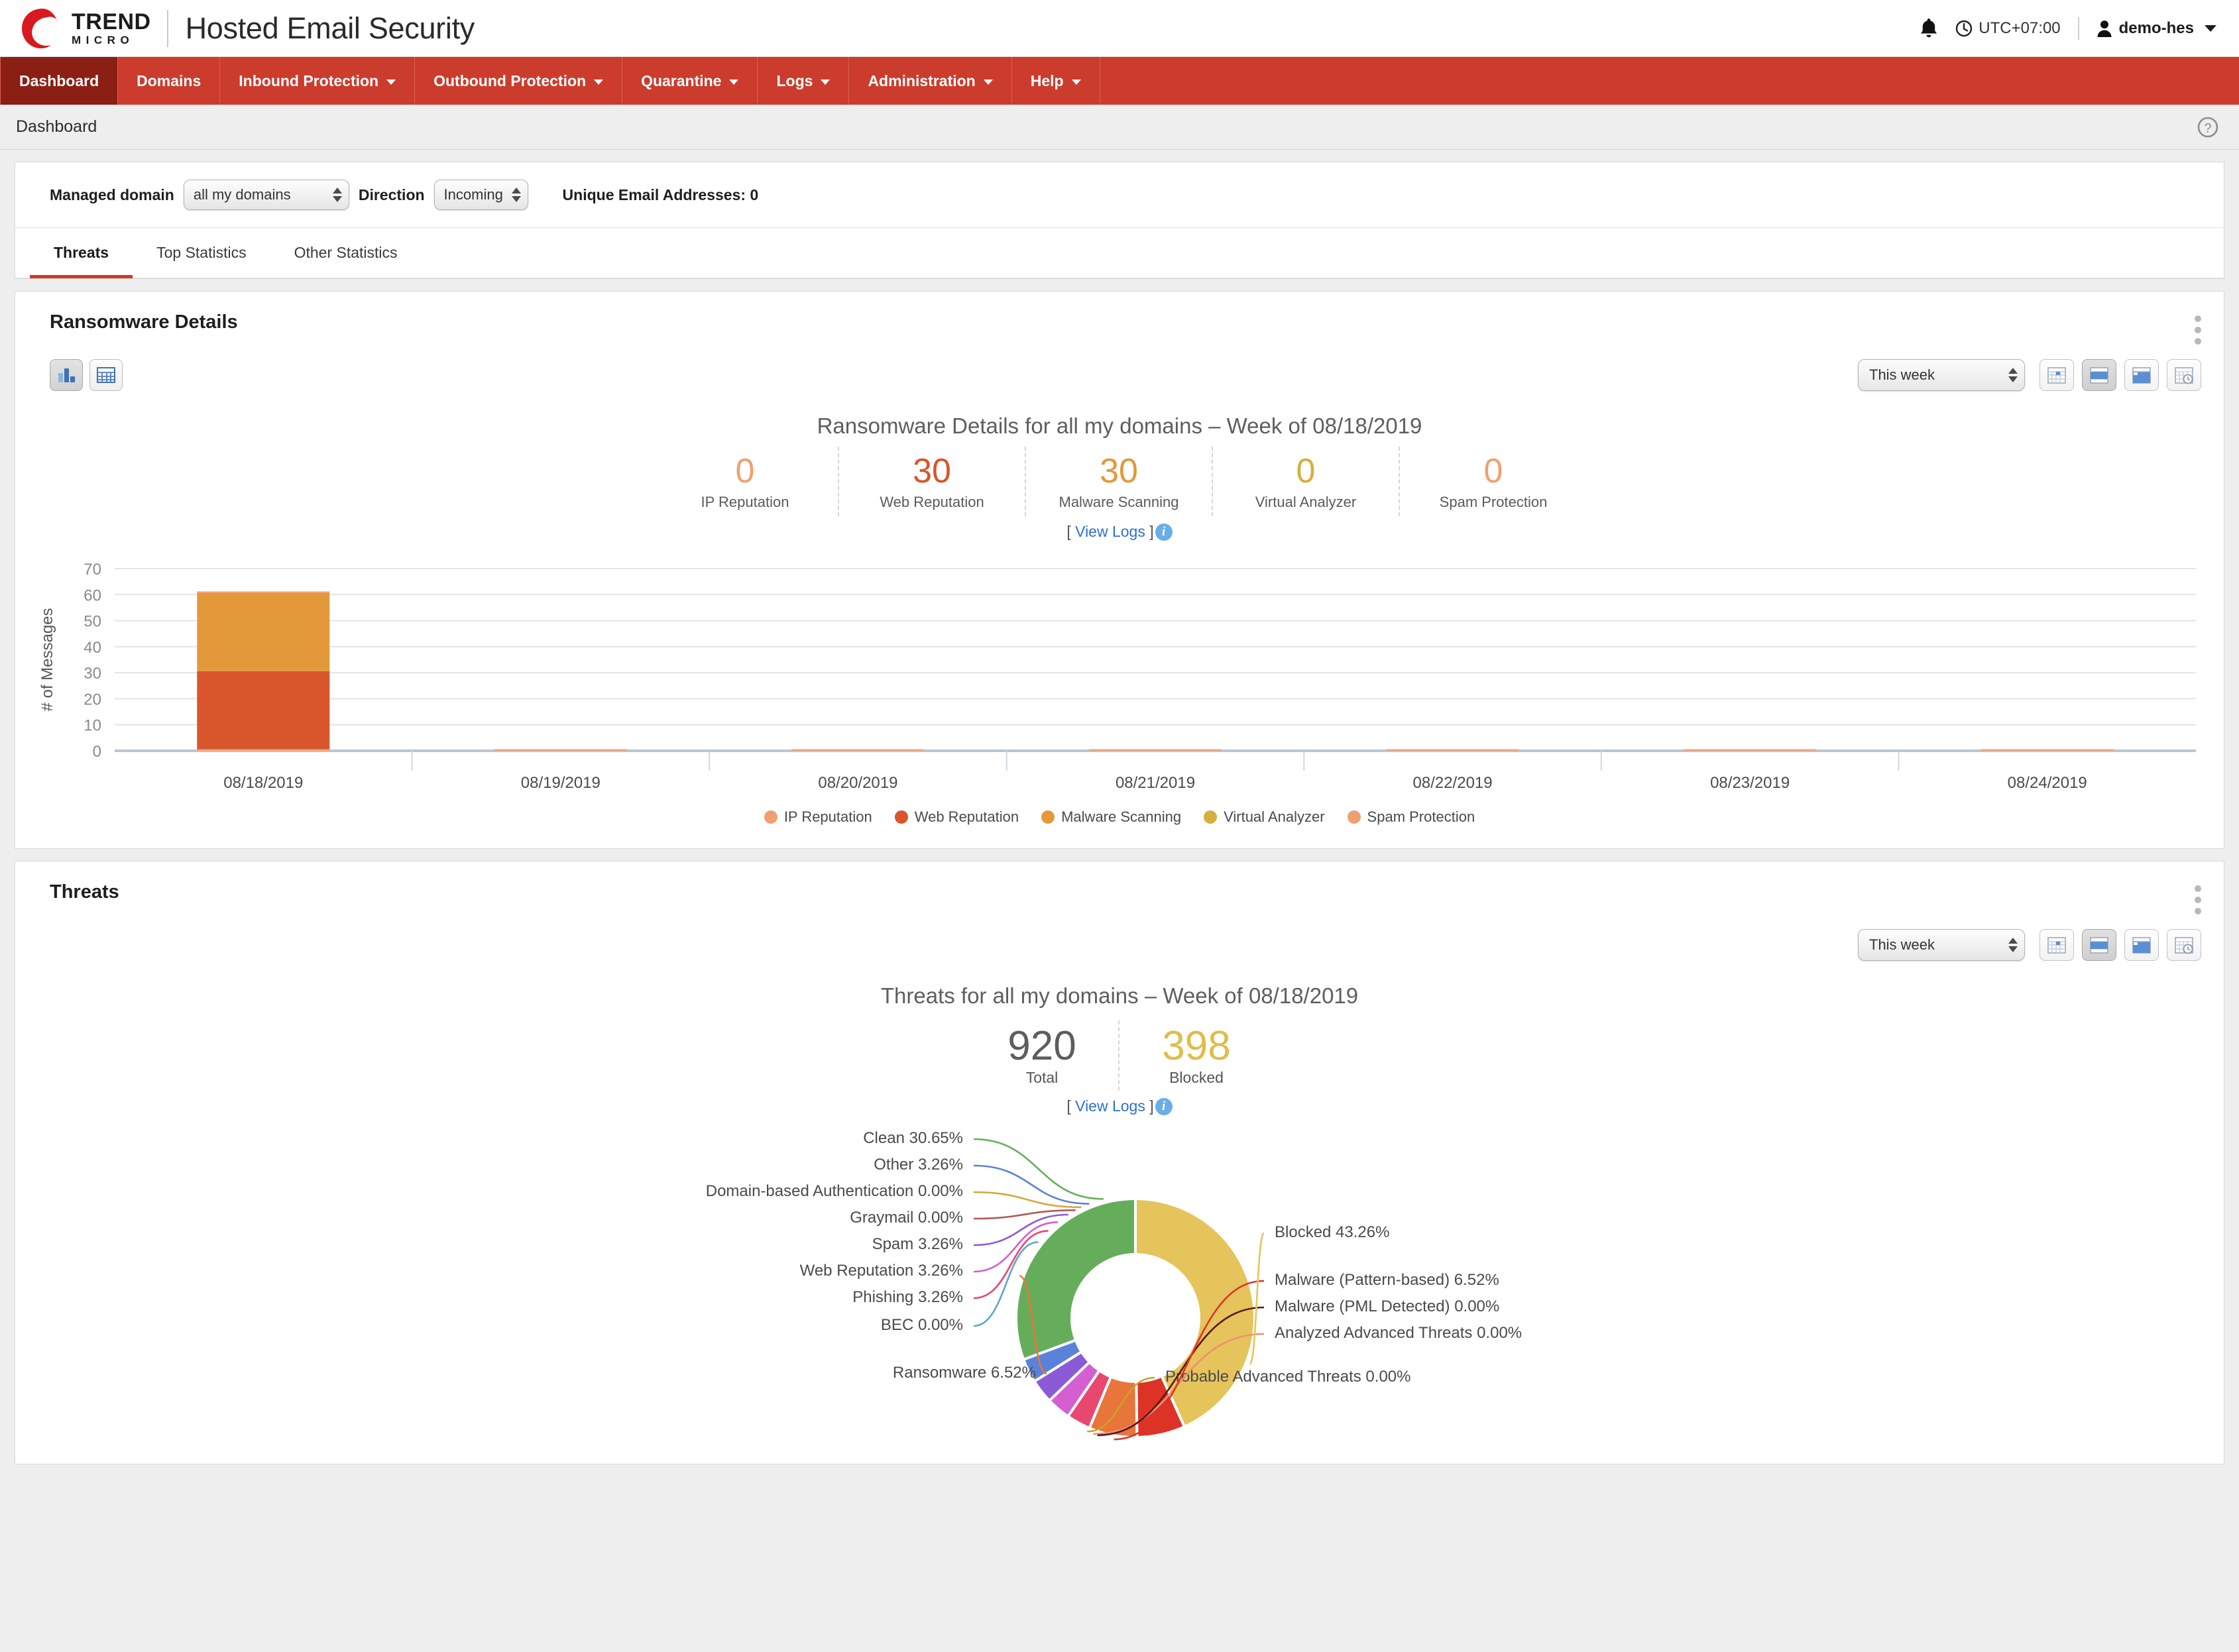  What do you see at coordinates (1047, 80) in the screenshot?
I see `nav-label: Help` at bounding box center [1047, 80].